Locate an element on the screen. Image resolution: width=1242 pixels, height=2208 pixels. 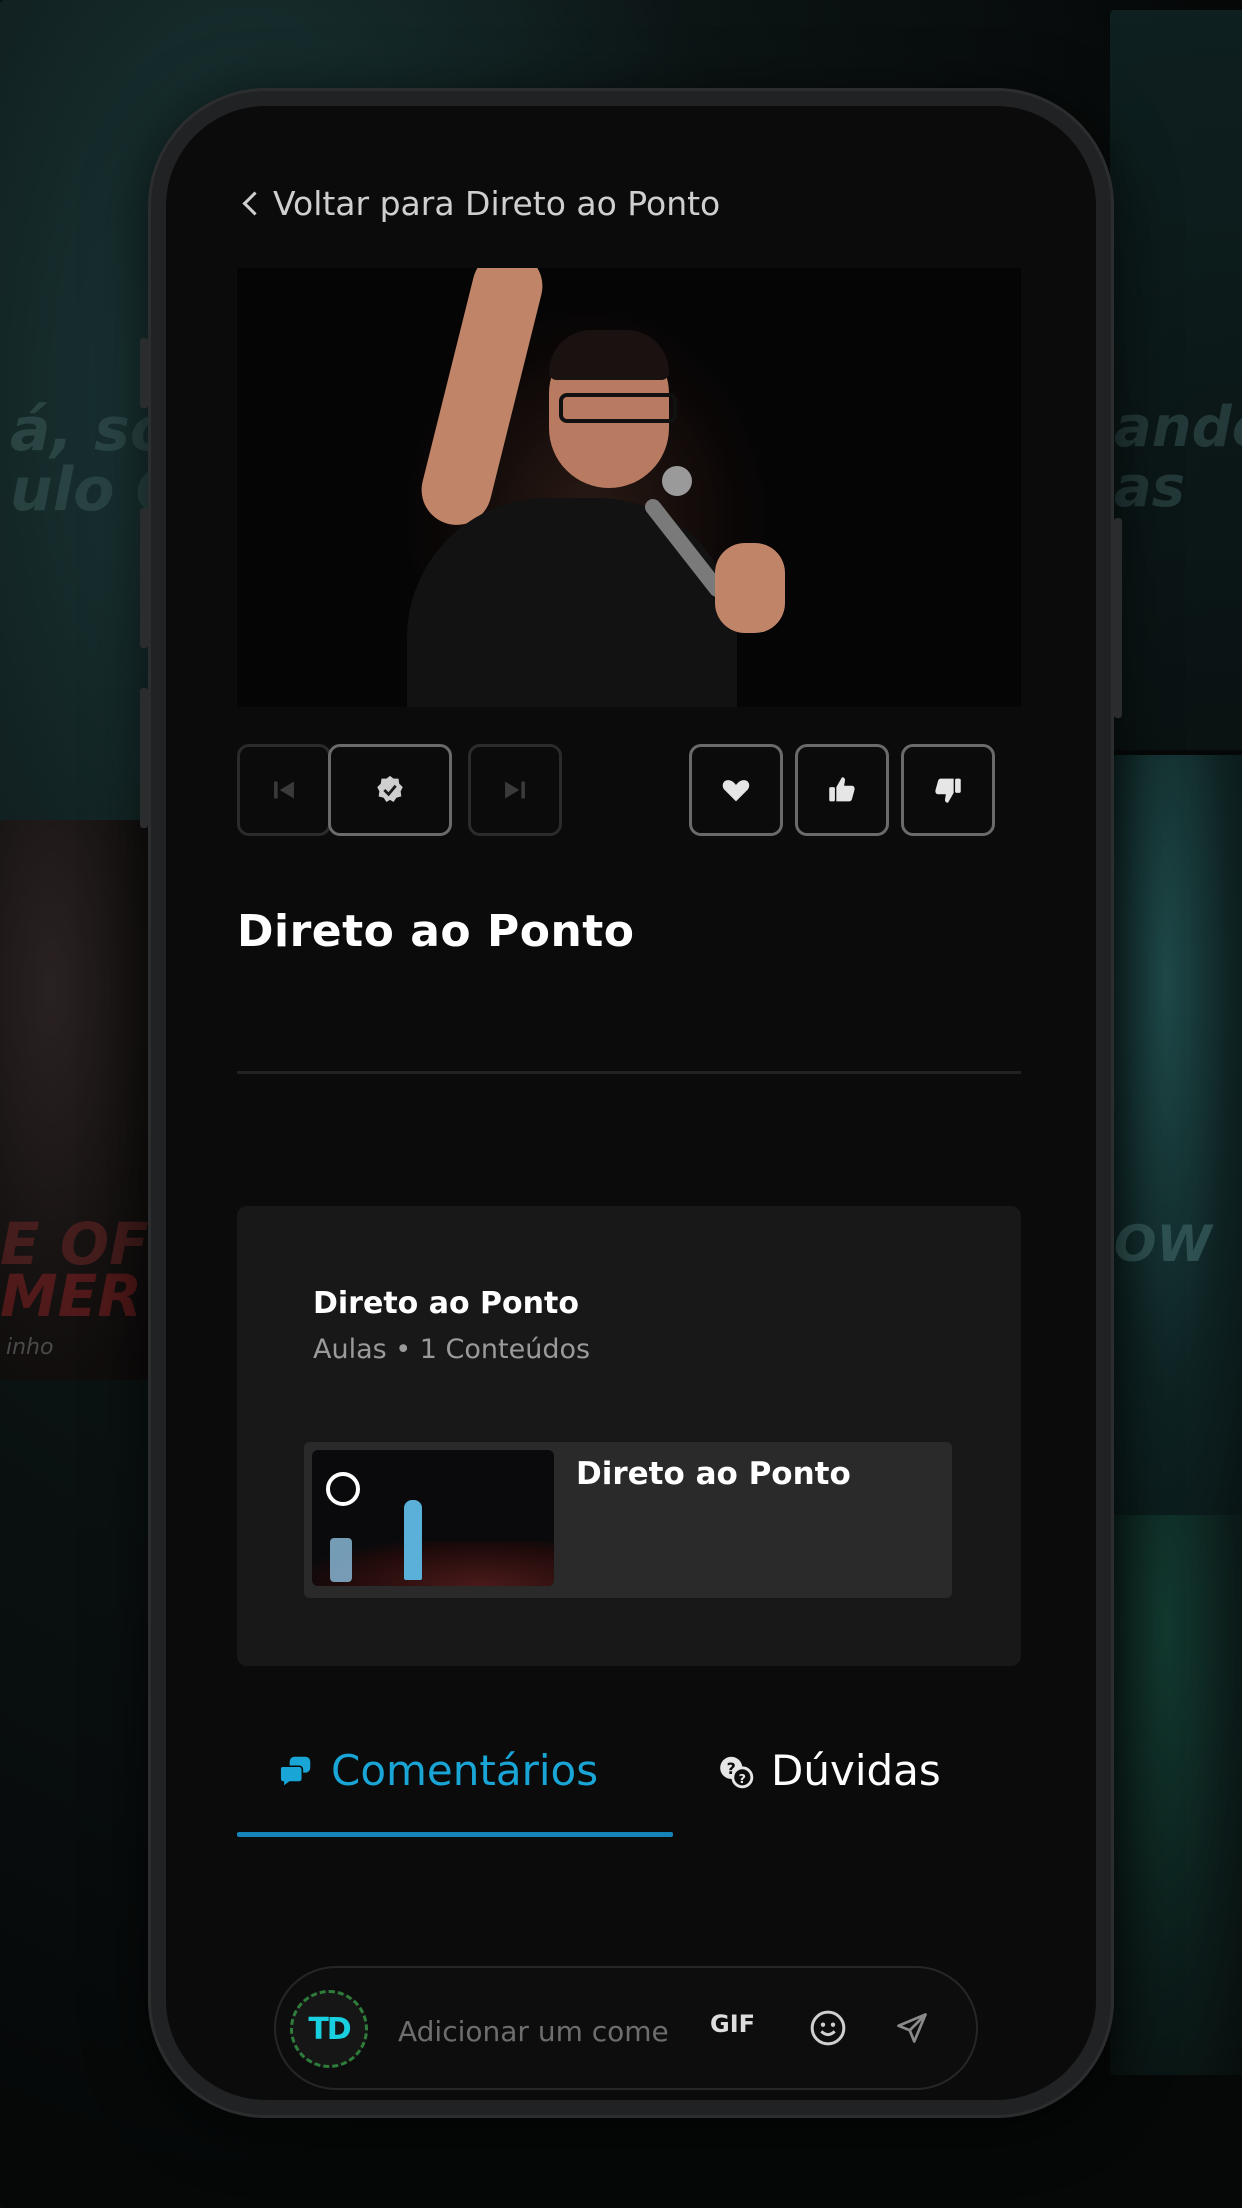
send-icon is located at coordinates (912, 2028).